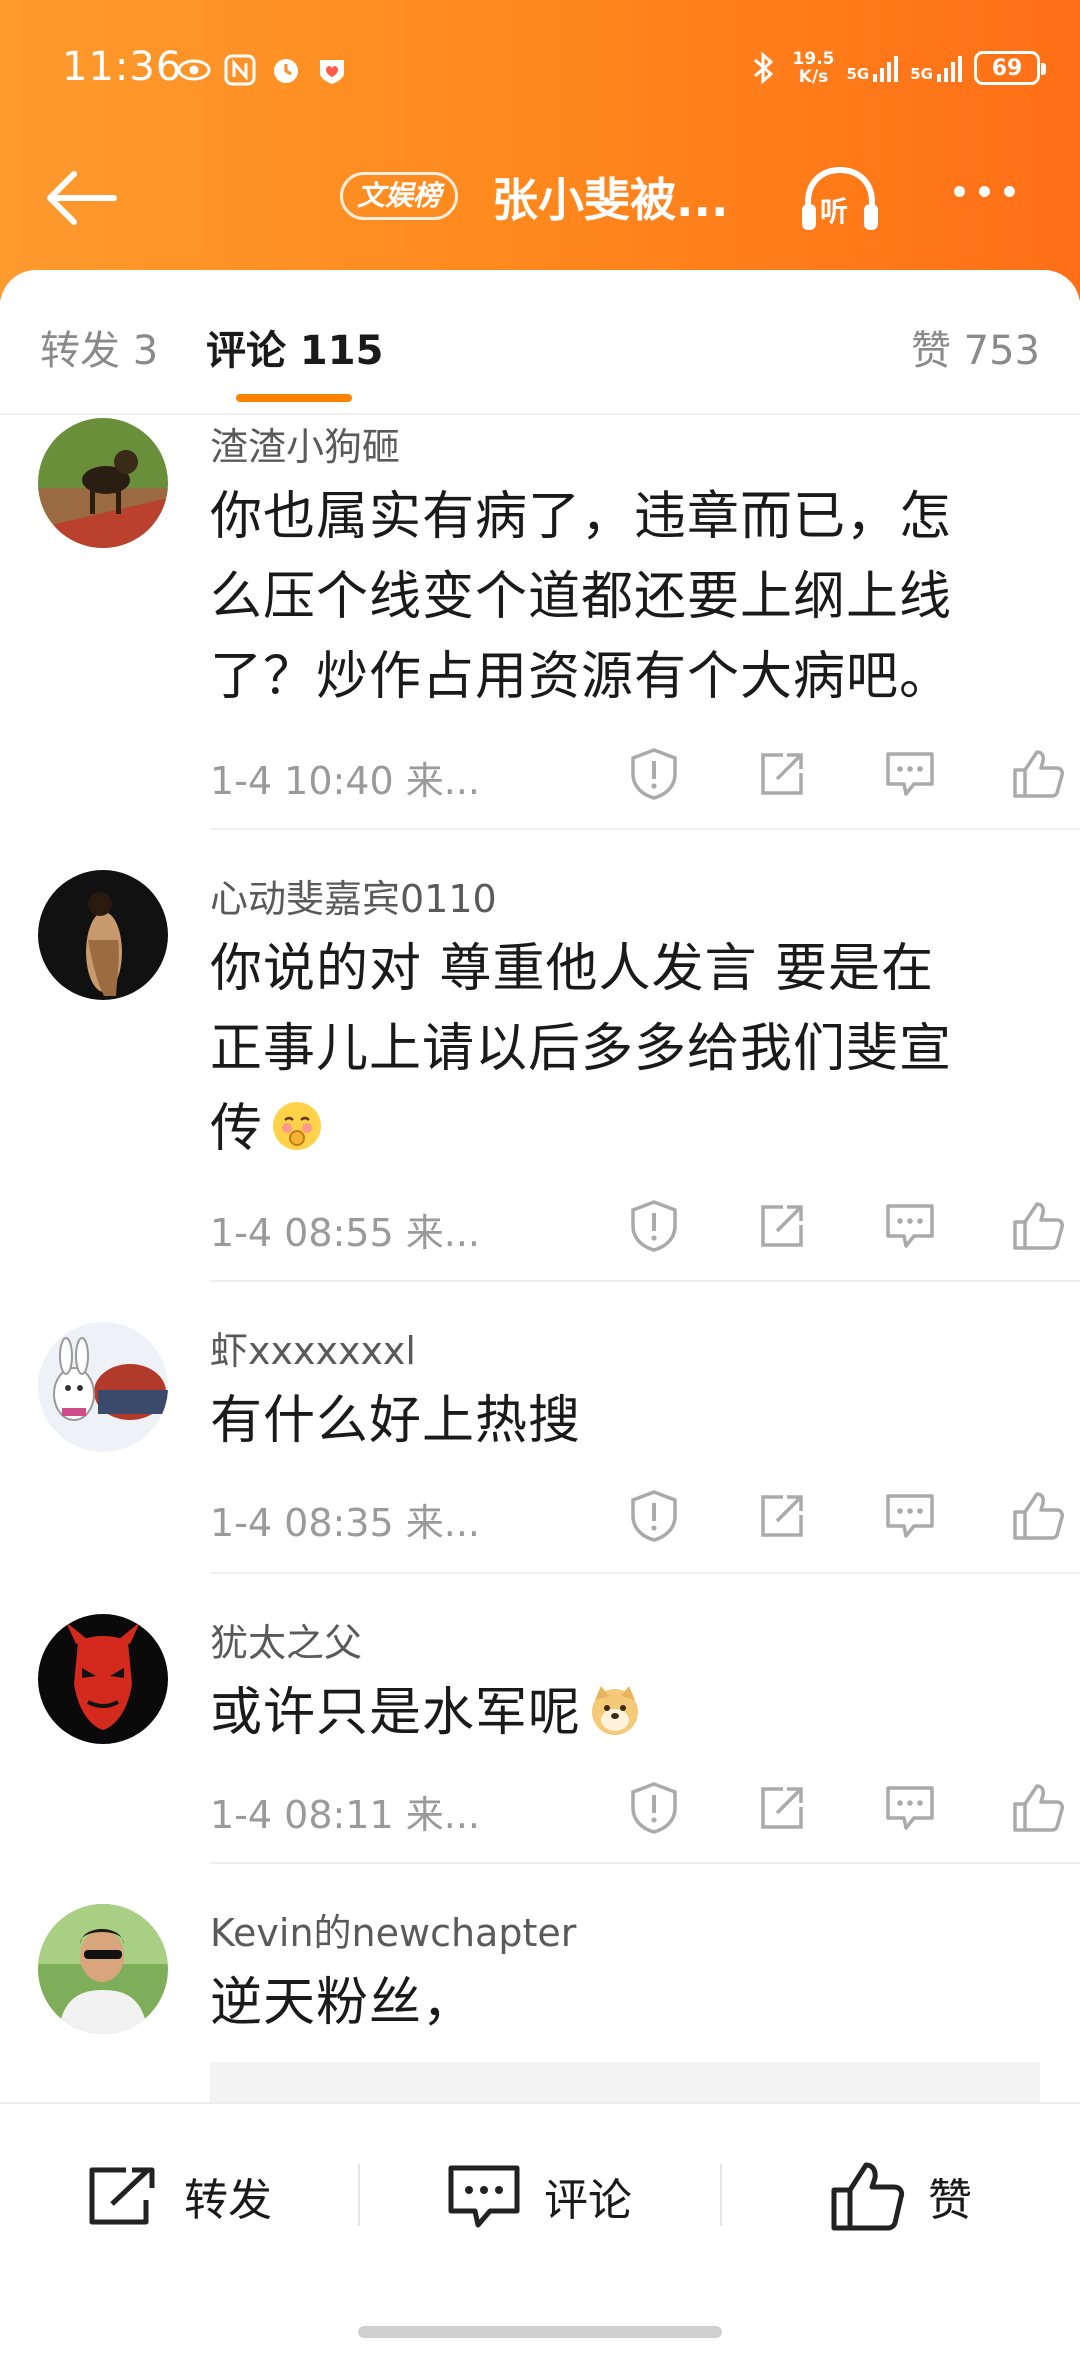  I want to click on network-speed: 19.5 K/s, so click(813, 68).